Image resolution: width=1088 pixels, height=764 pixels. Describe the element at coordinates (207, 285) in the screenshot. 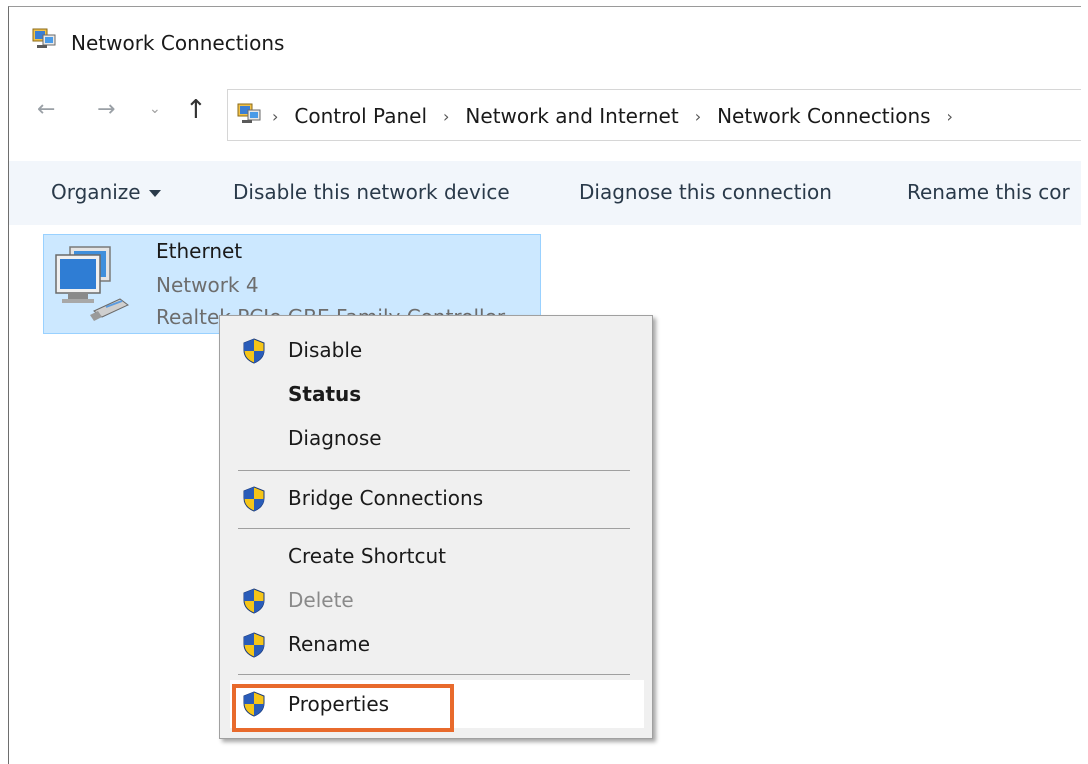

I see `connection-network: Network 4` at that location.